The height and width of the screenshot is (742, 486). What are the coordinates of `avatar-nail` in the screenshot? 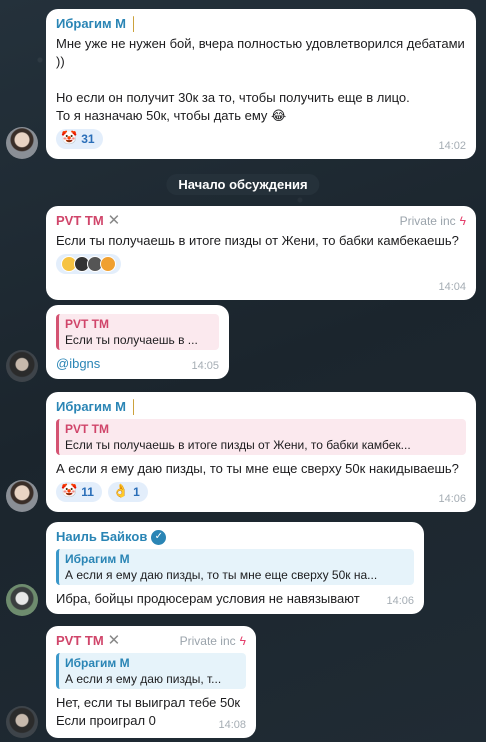 It's located at (22, 600).